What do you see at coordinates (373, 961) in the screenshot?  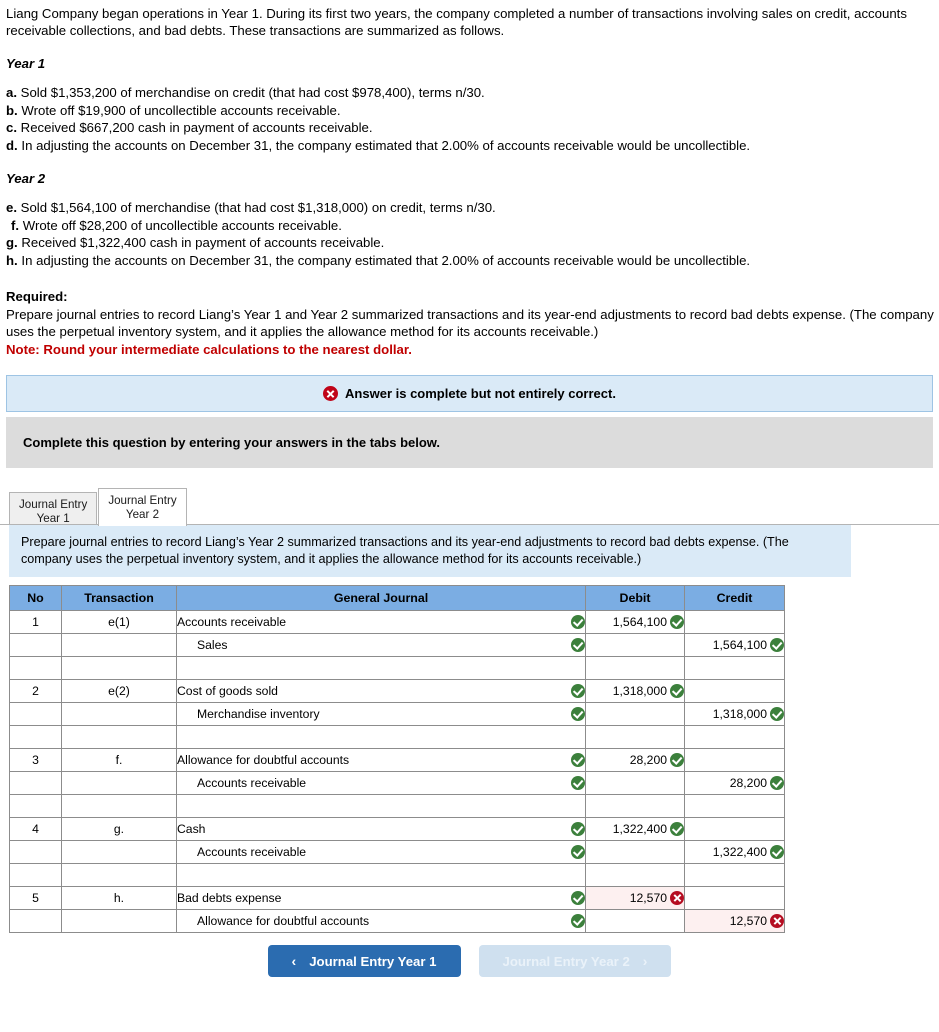 I see `prev-button-label: Journal Entry Year 1` at bounding box center [373, 961].